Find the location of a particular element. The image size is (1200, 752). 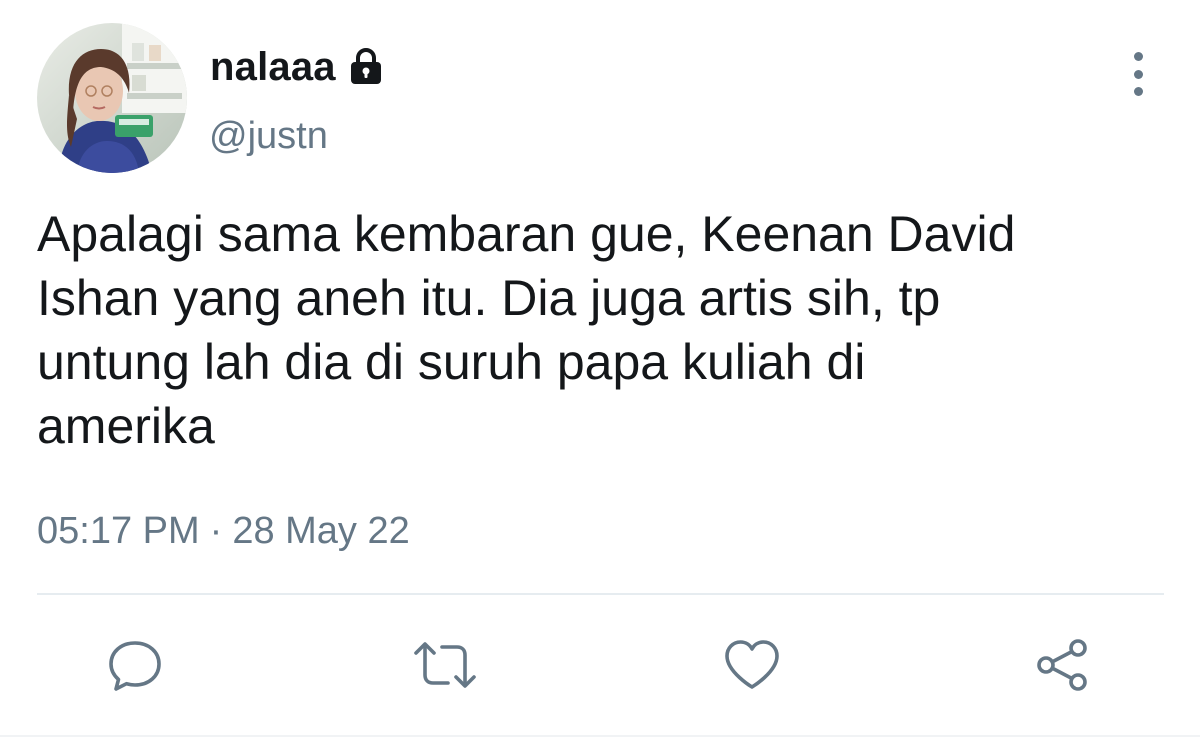

like-icon is located at coordinates (752, 664).